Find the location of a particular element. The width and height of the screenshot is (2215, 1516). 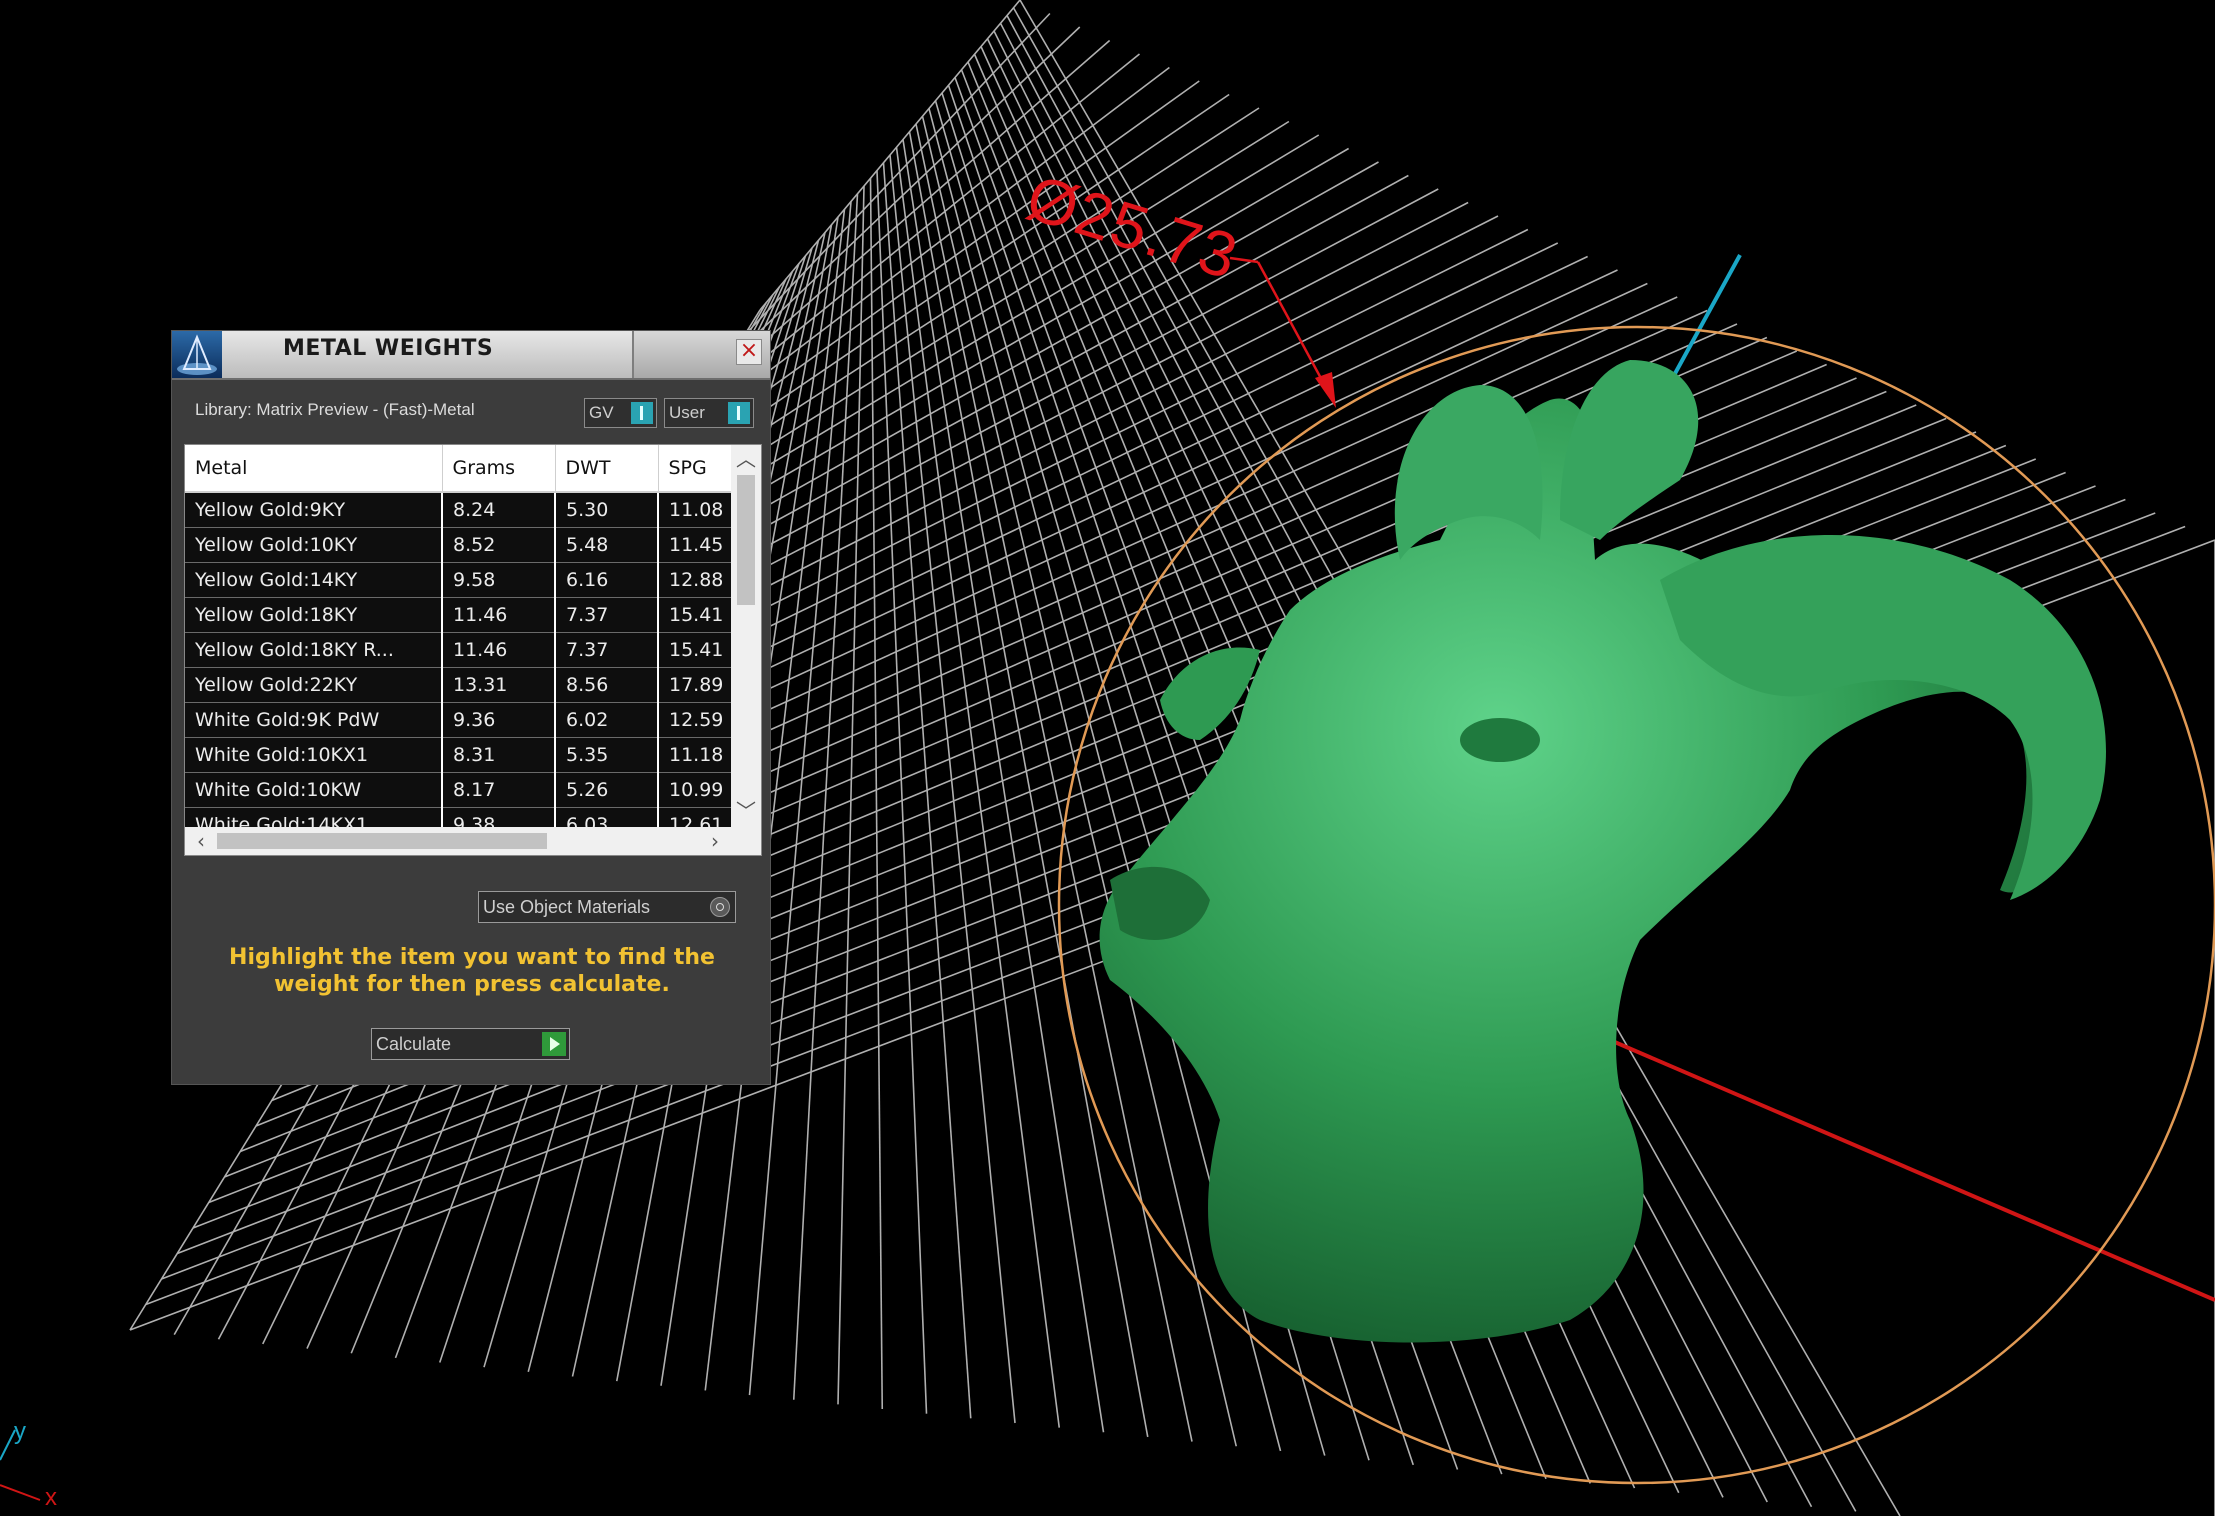

cell-grams: 8.31 is located at coordinates (499, 755).